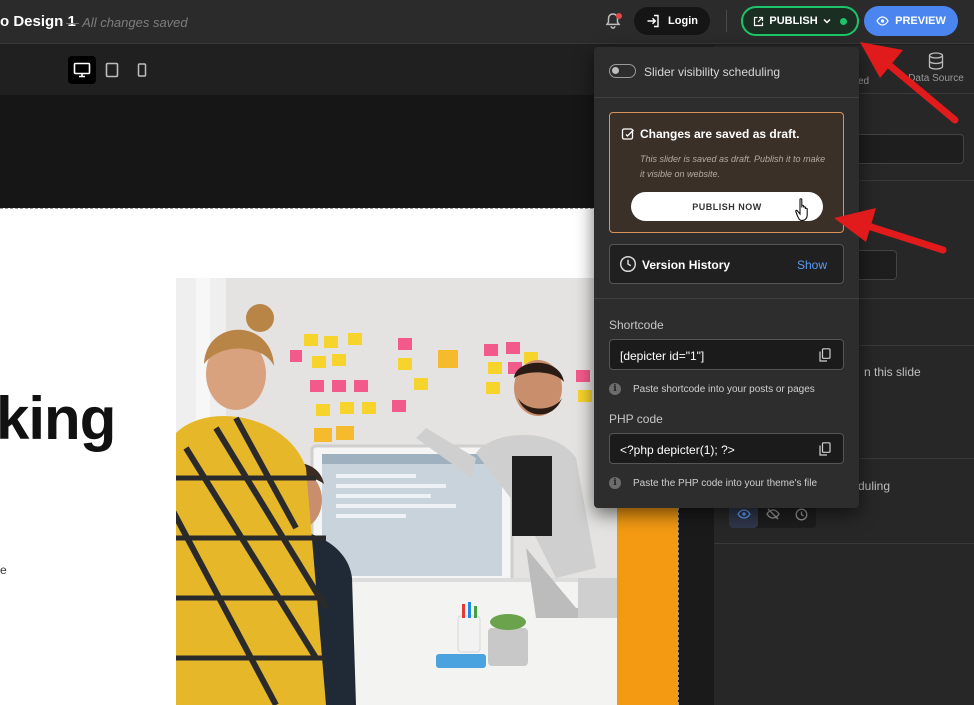 The width and height of the screenshot is (974, 705). What do you see at coordinates (615, 70) in the screenshot?
I see `toggle-knob` at bounding box center [615, 70].